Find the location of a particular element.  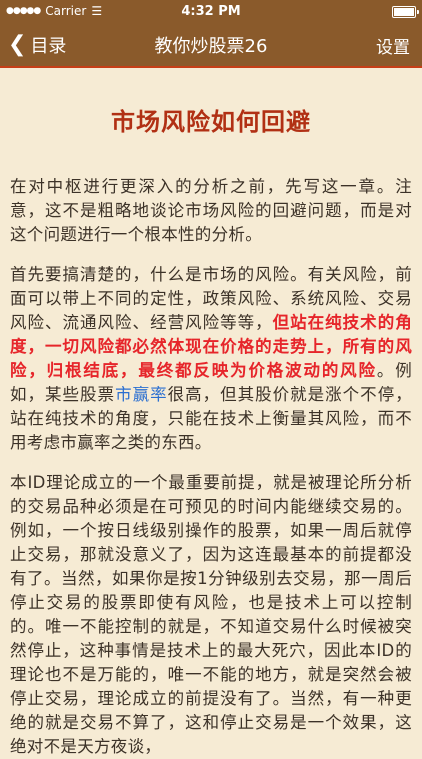

status-time: 4:32 PM is located at coordinates (211, 11).